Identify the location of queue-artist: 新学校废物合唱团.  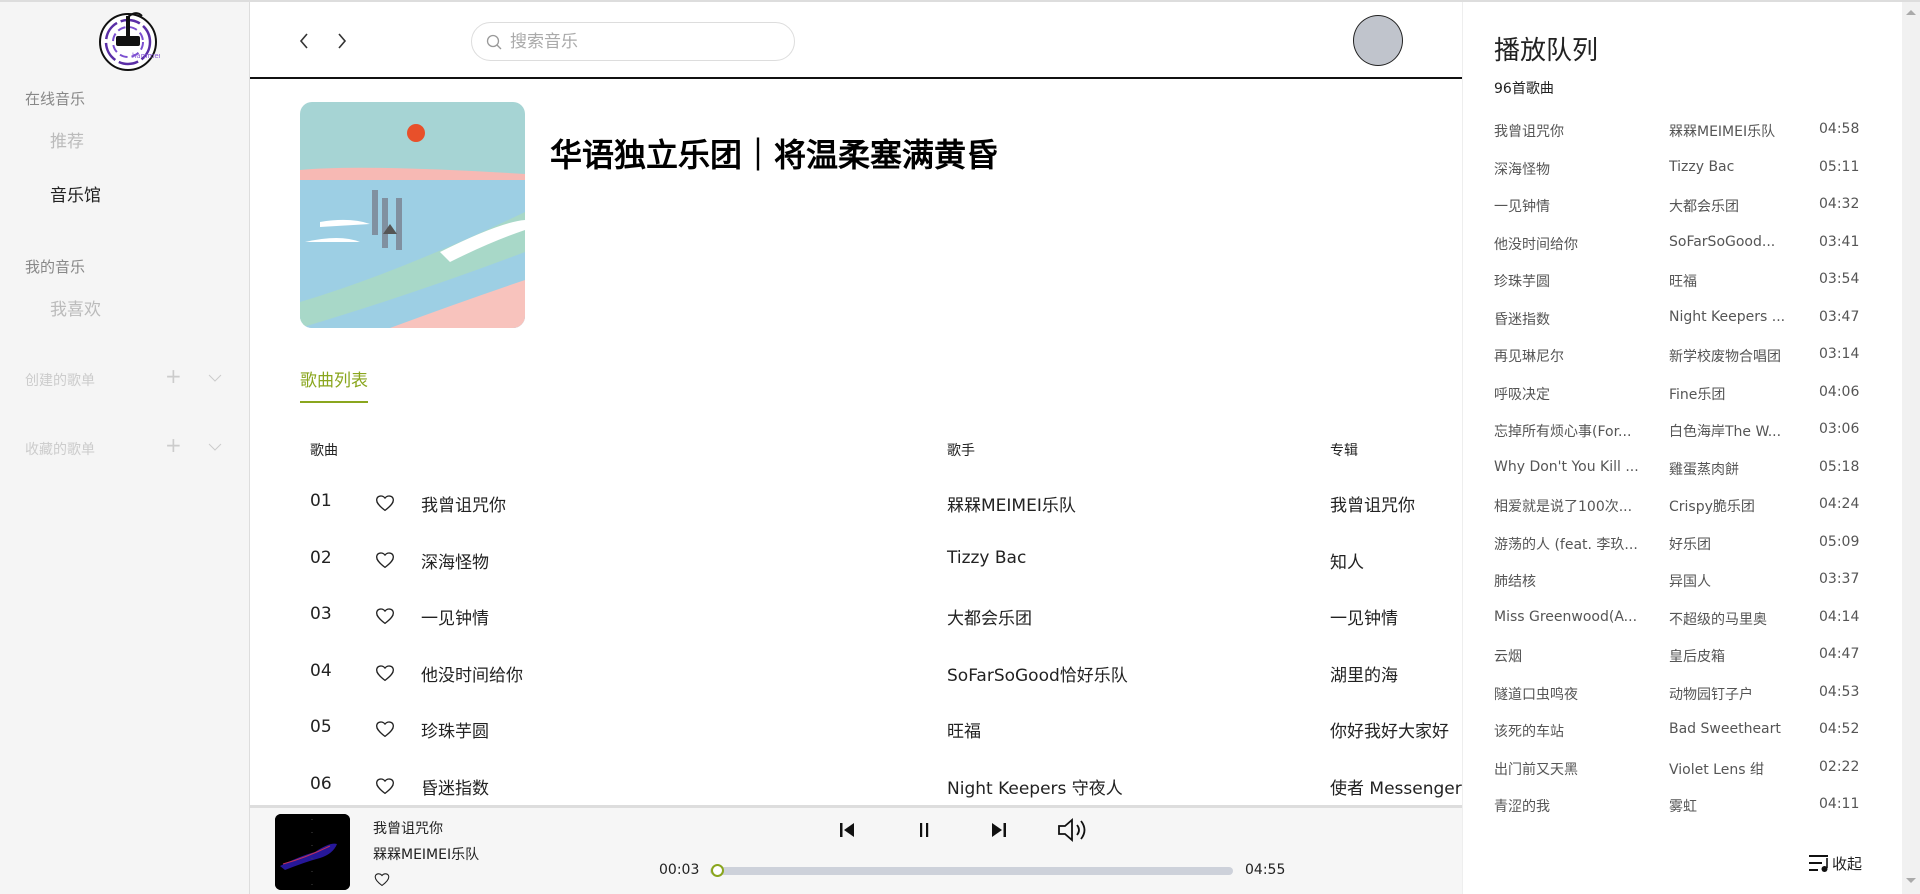
(1725, 357).